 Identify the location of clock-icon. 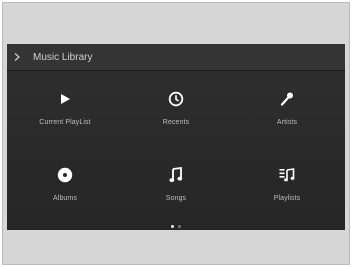
(176, 99).